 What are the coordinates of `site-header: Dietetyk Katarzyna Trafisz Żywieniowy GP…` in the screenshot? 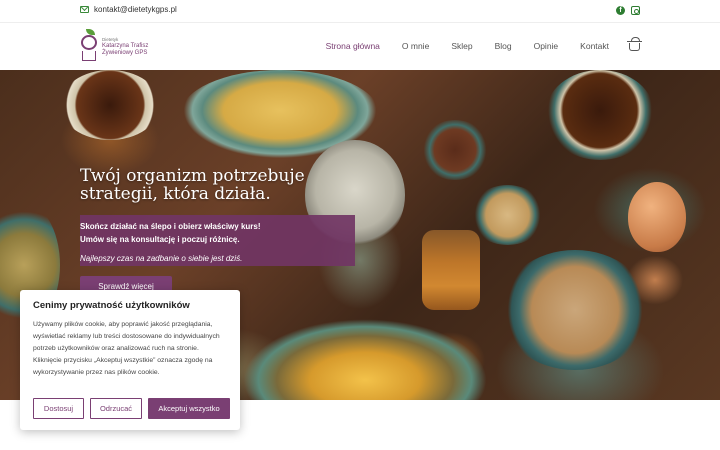 It's located at (360, 46).